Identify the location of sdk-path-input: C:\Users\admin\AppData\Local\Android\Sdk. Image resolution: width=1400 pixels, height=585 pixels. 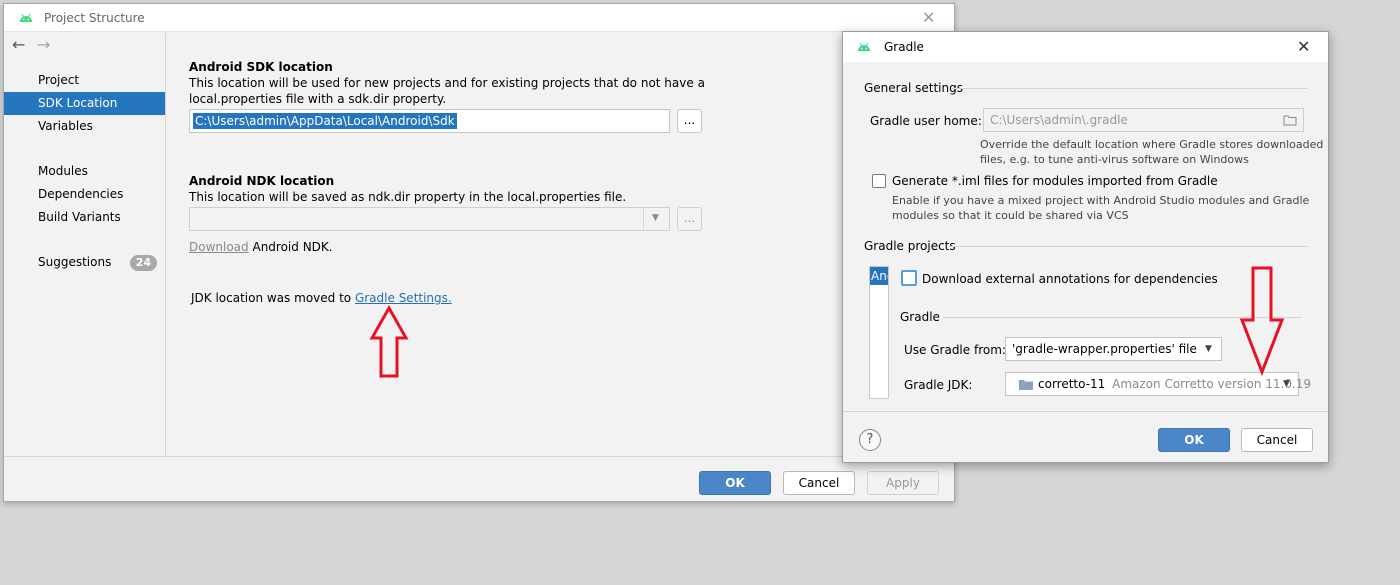
(429, 121).